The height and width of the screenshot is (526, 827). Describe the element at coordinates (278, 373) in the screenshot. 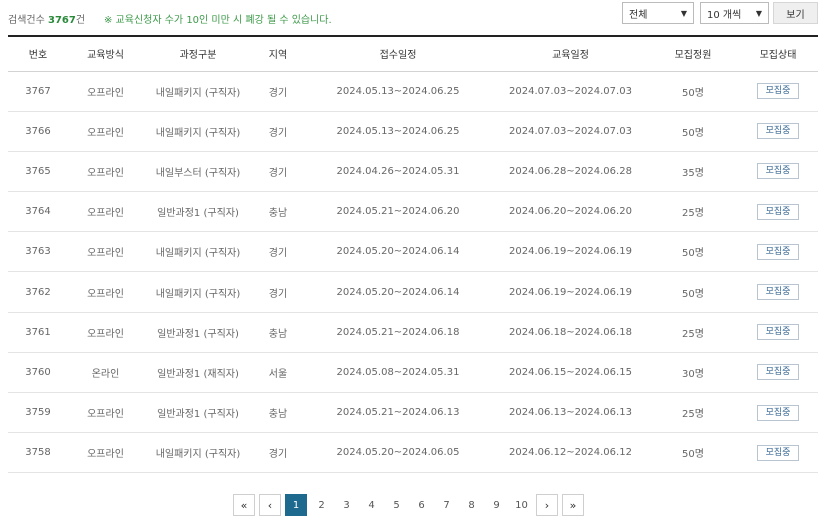

I see `cell-region: 서울` at that location.